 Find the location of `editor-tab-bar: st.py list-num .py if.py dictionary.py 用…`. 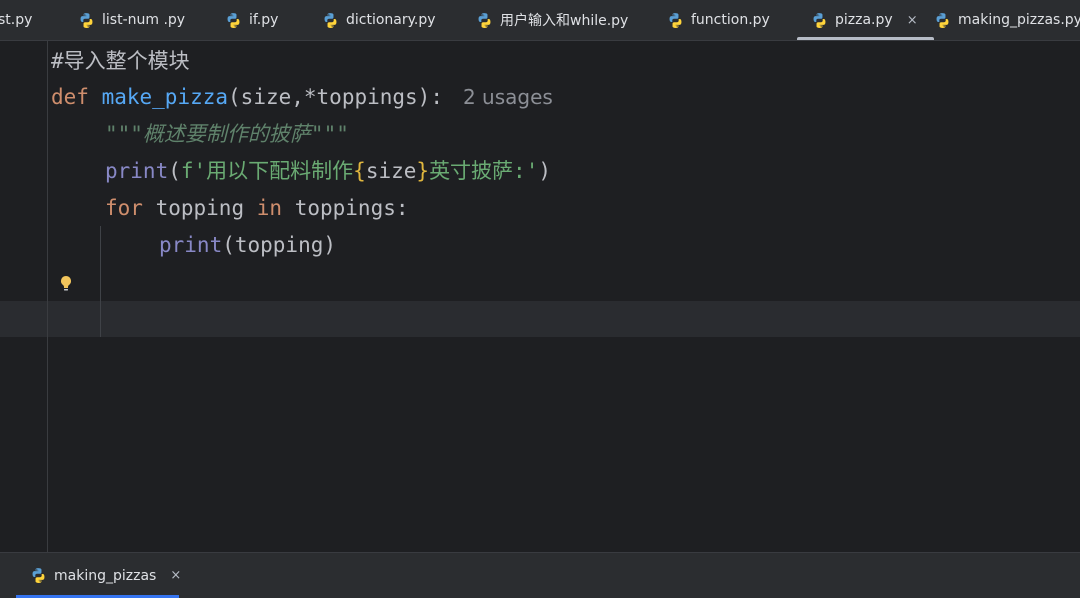

editor-tab-bar: st.py list-num .py if.py dictionary.py 用… is located at coordinates (540, 20).